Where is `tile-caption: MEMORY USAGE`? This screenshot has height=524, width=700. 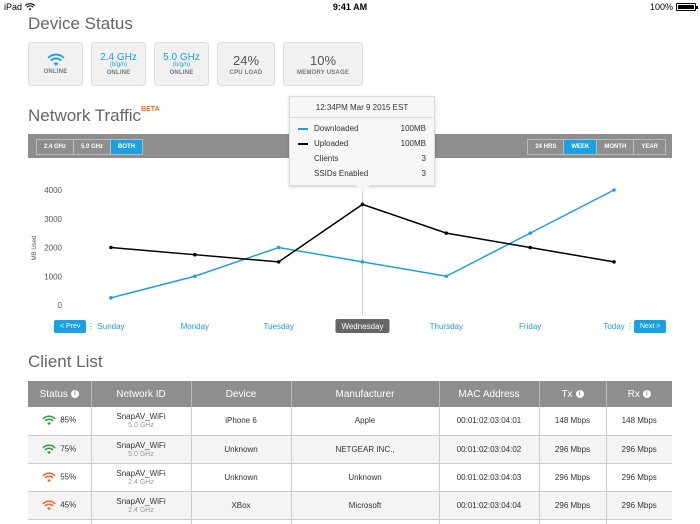
tile-caption: MEMORY USAGE is located at coordinates (323, 72).